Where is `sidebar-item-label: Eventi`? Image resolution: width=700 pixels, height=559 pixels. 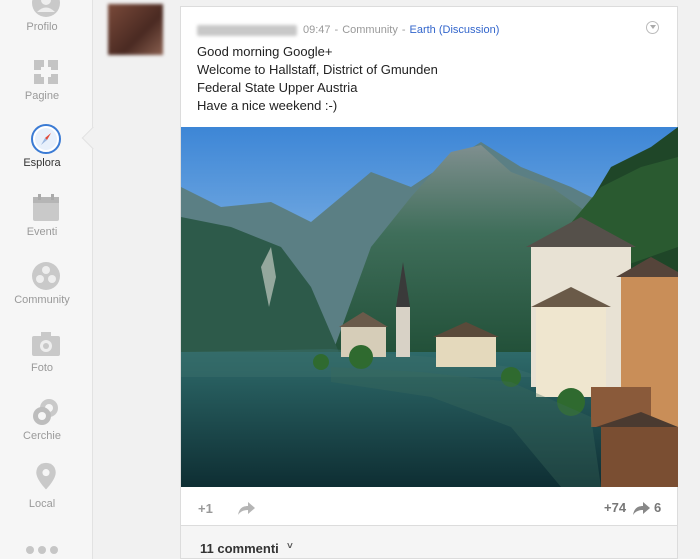
sidebar-item-label: Eventi is located at coordinates (42, 232).